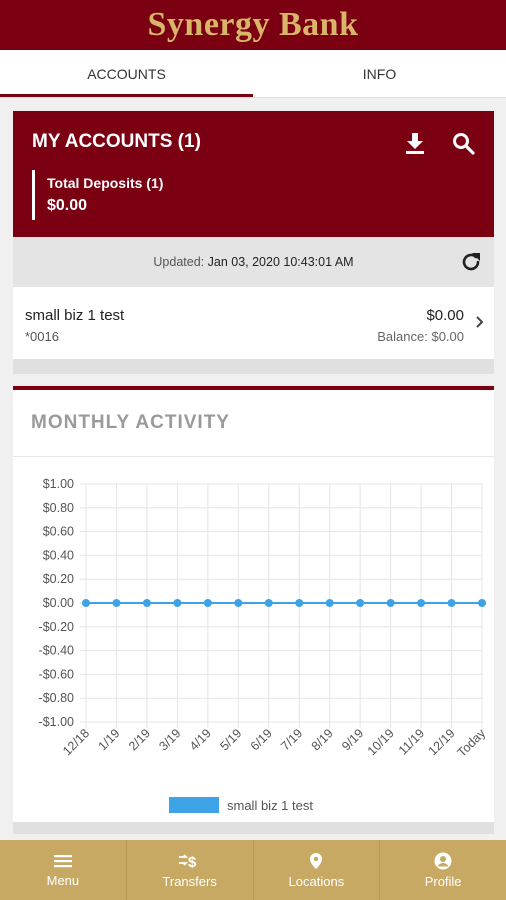 The width and height of the screenshot is (506, 900). Describe the element at coordinates (471, 262) in the screenshot. I see `refresh-icon` at that location.